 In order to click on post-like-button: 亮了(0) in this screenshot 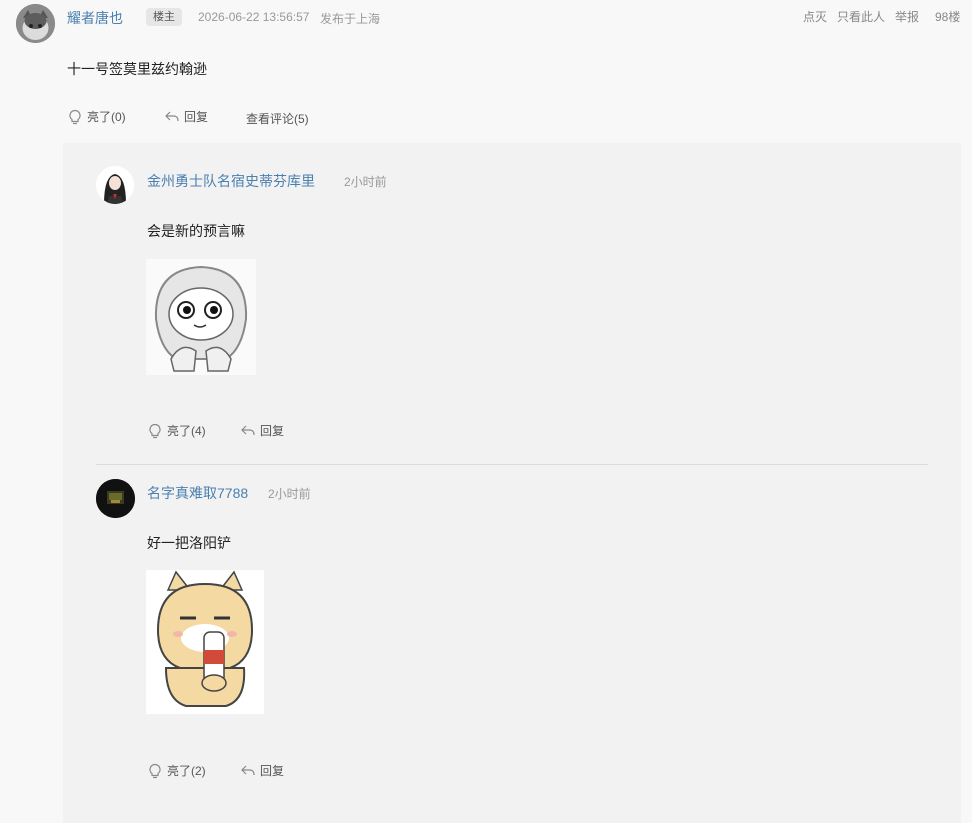, I will do `click(96, 116)`.